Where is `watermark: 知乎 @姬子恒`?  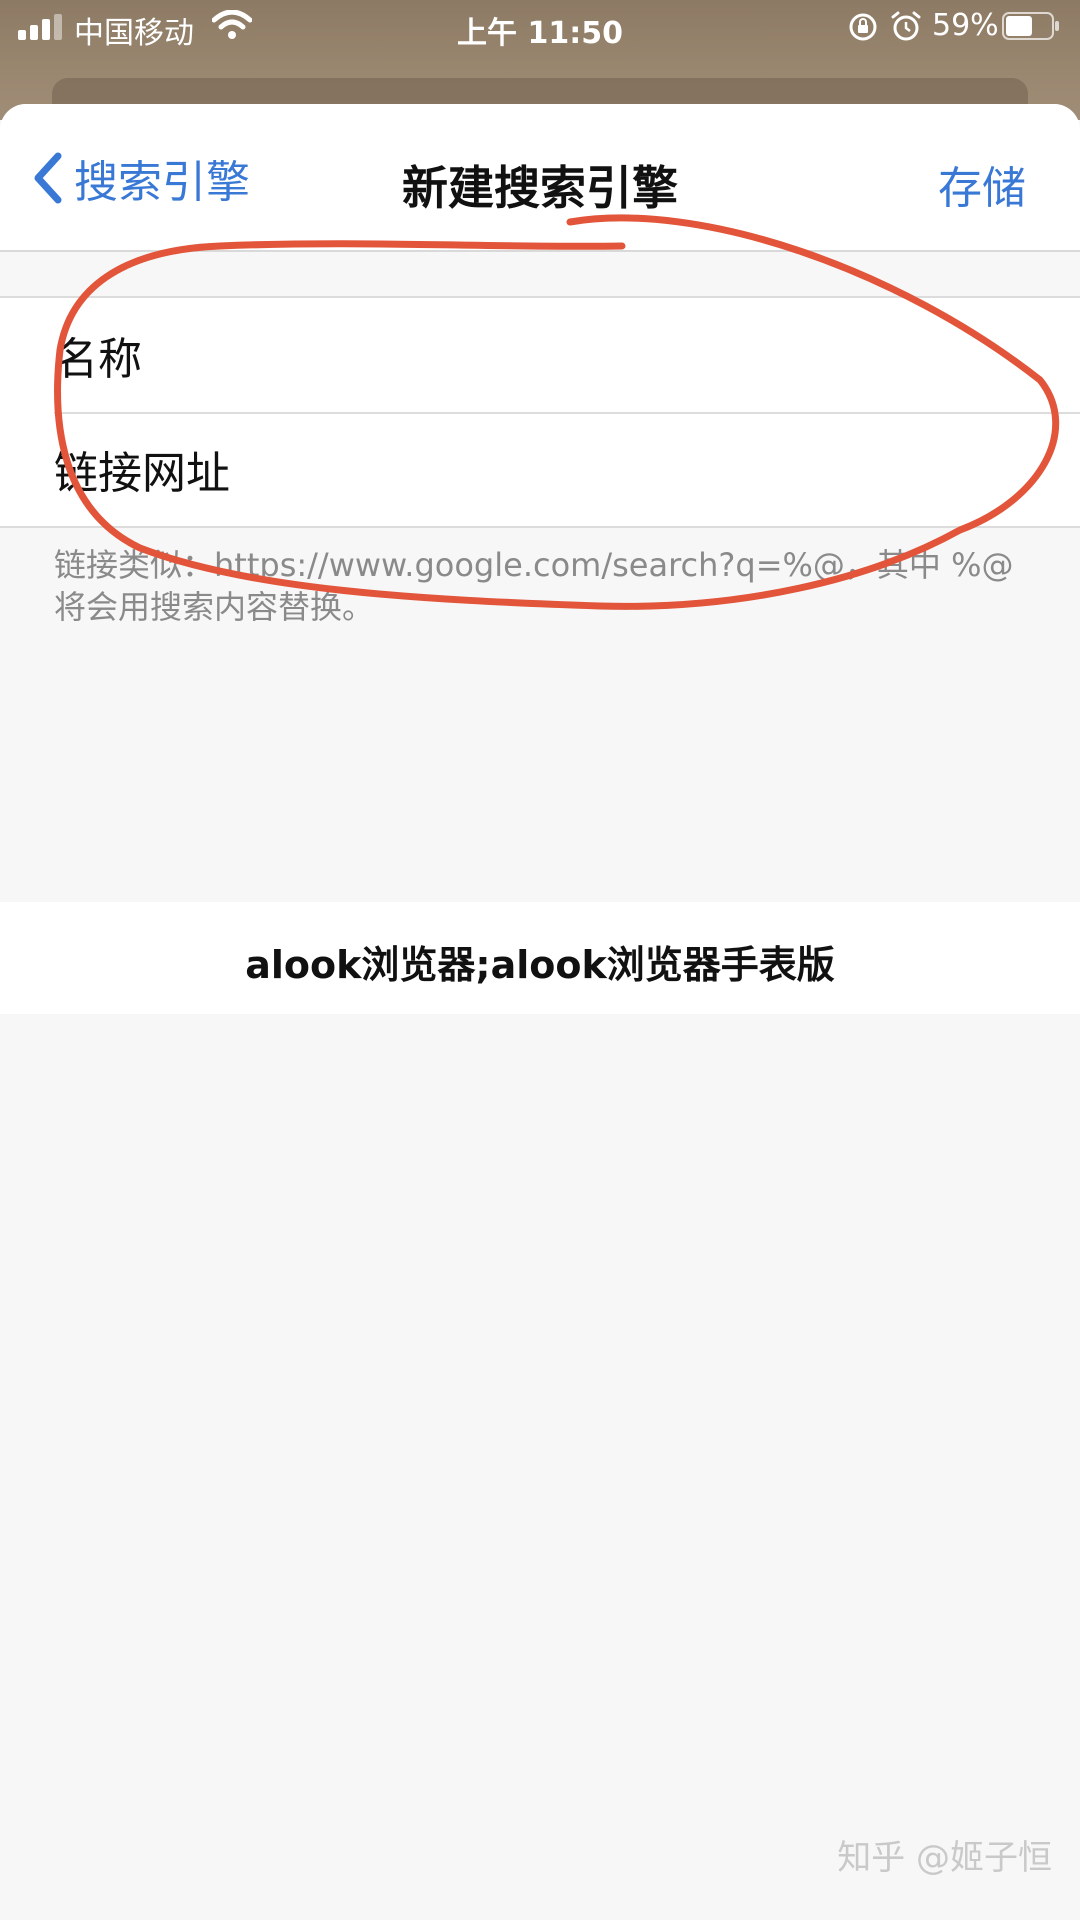
watermark: 知乎 @姬子恒 is located at coordinates (944, 1858).